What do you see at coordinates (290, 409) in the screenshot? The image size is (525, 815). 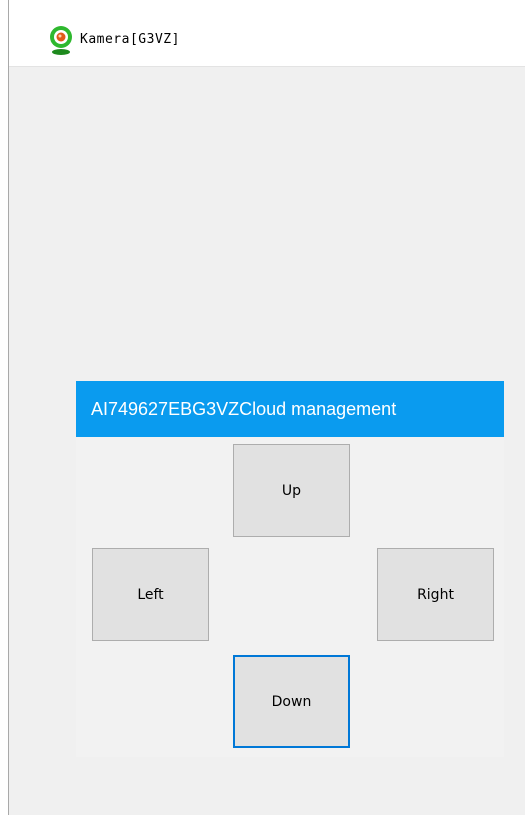 I see `cloud-management-banner: AI749627EBG3VZCloud management` at bounding box center [290, 409].